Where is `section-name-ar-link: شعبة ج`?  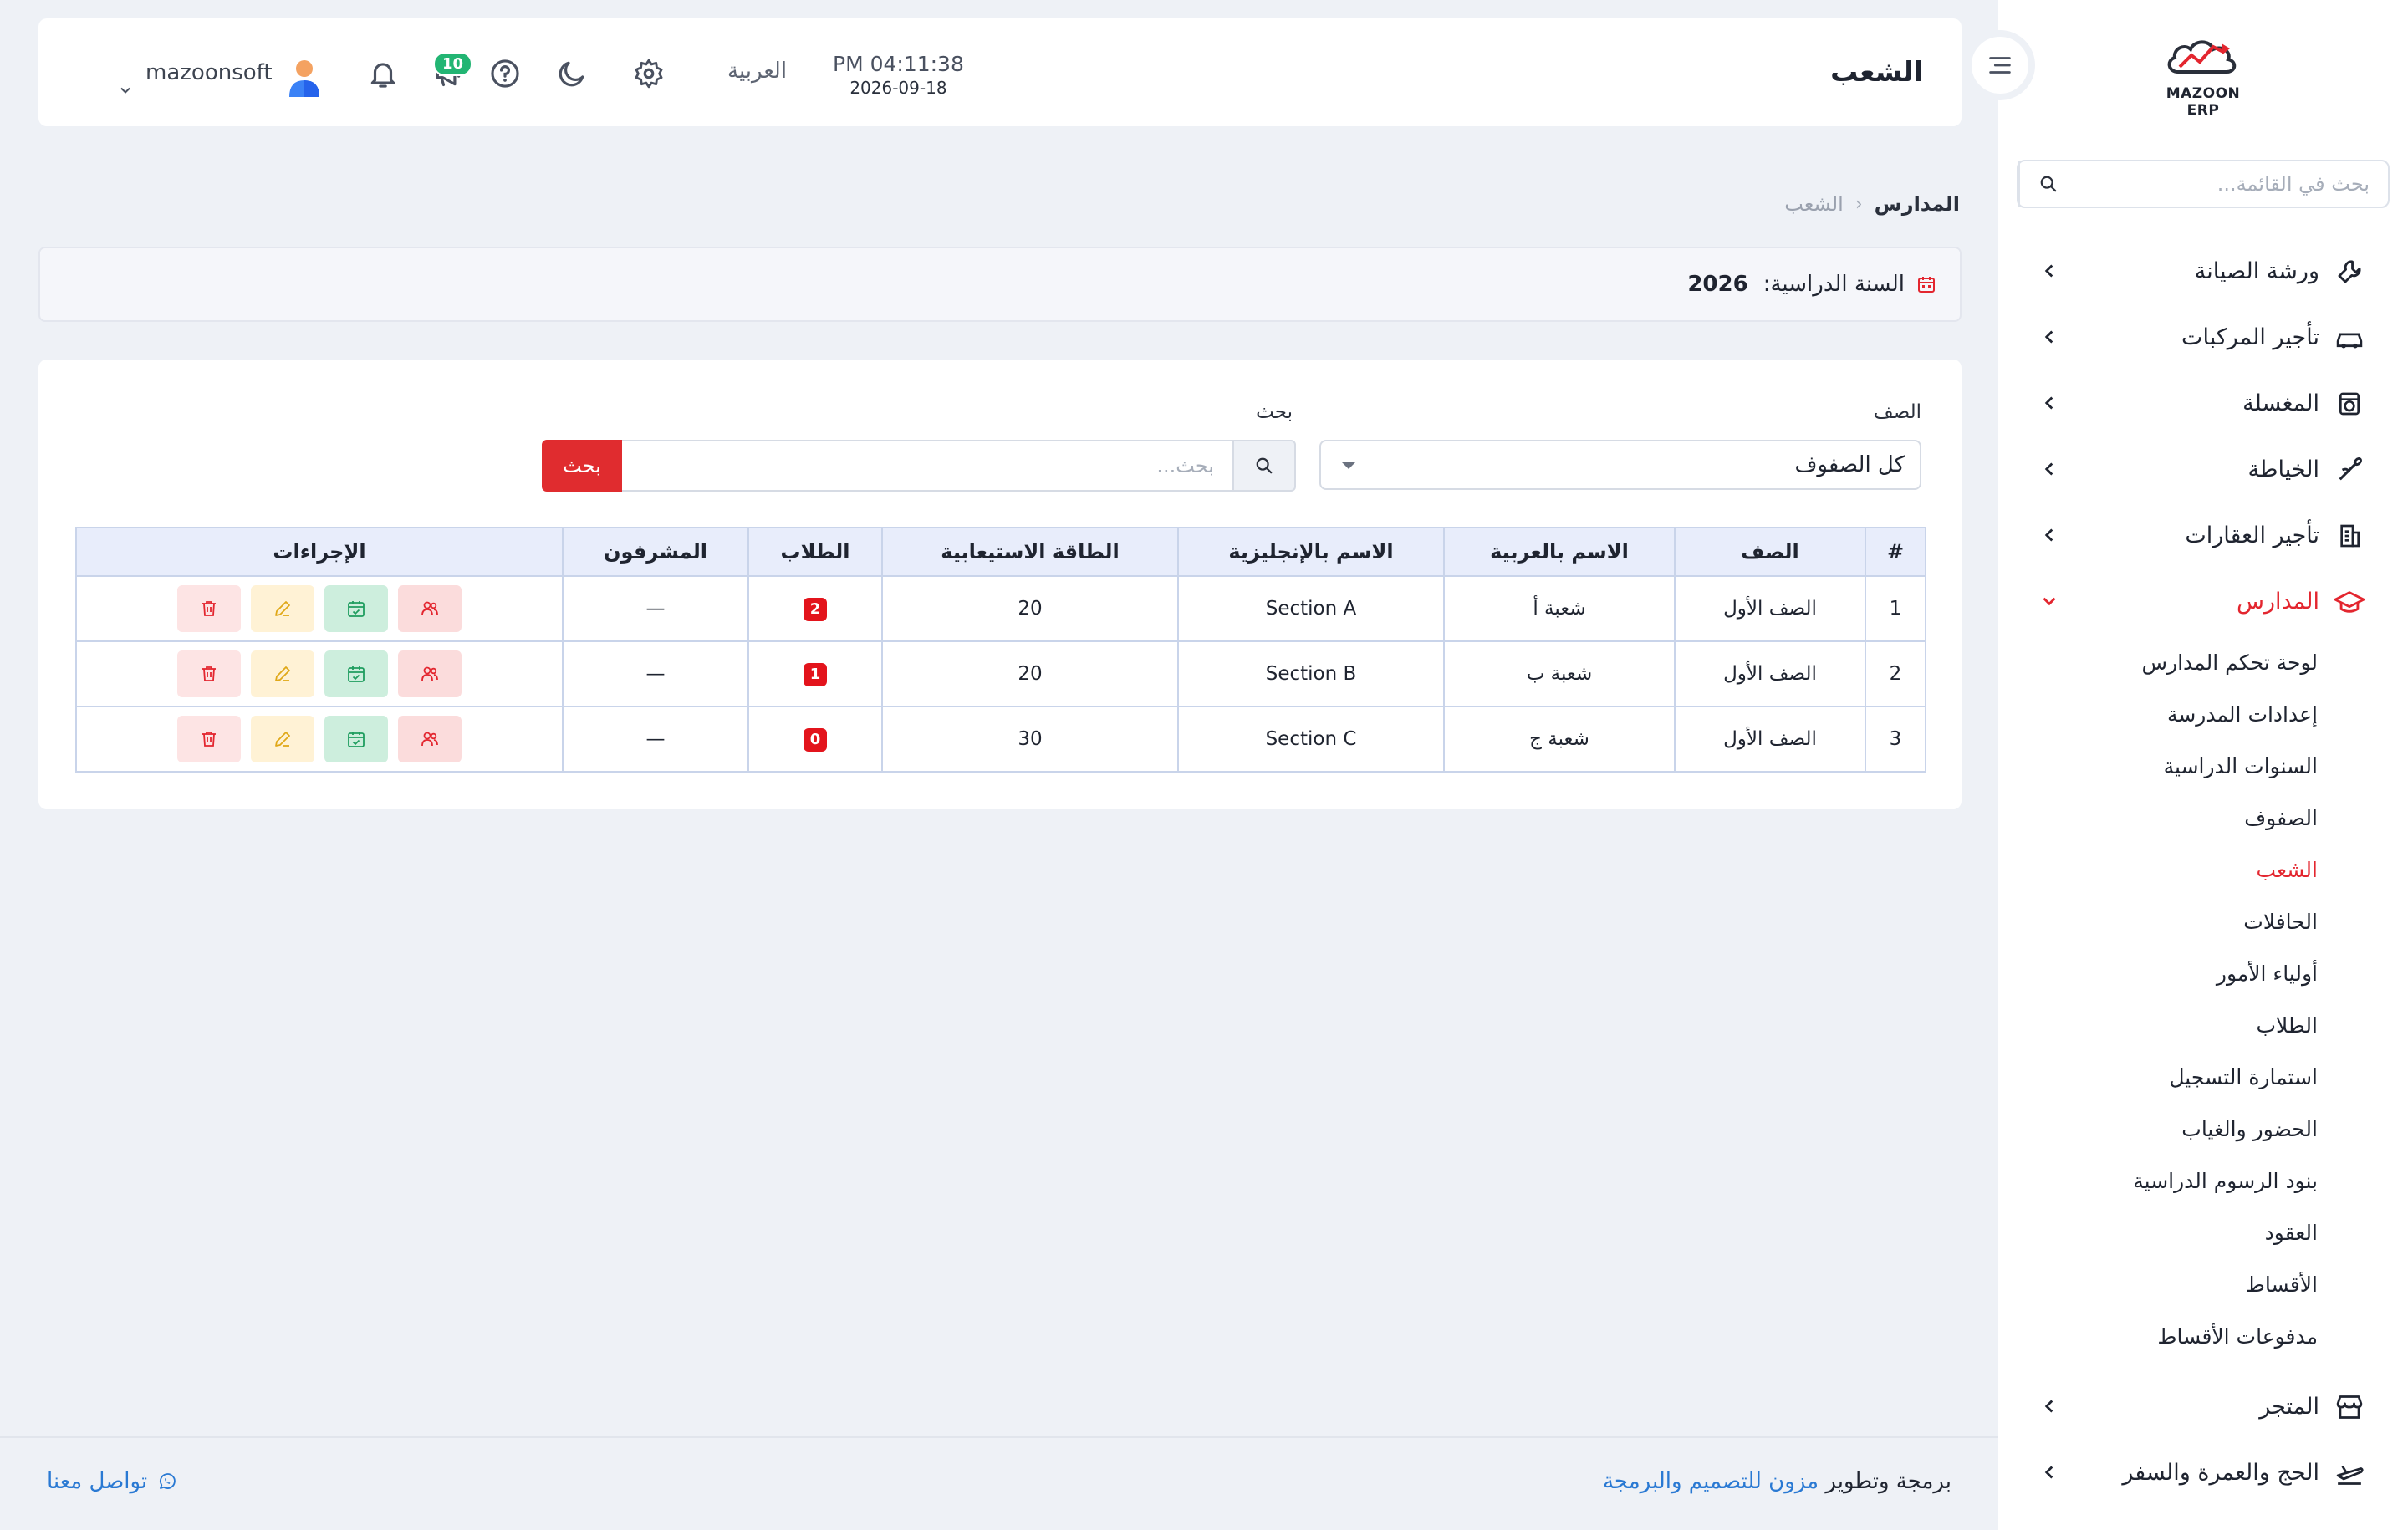
section-name-ar-link: شعبة ج is located at coordinates (1560, 739).